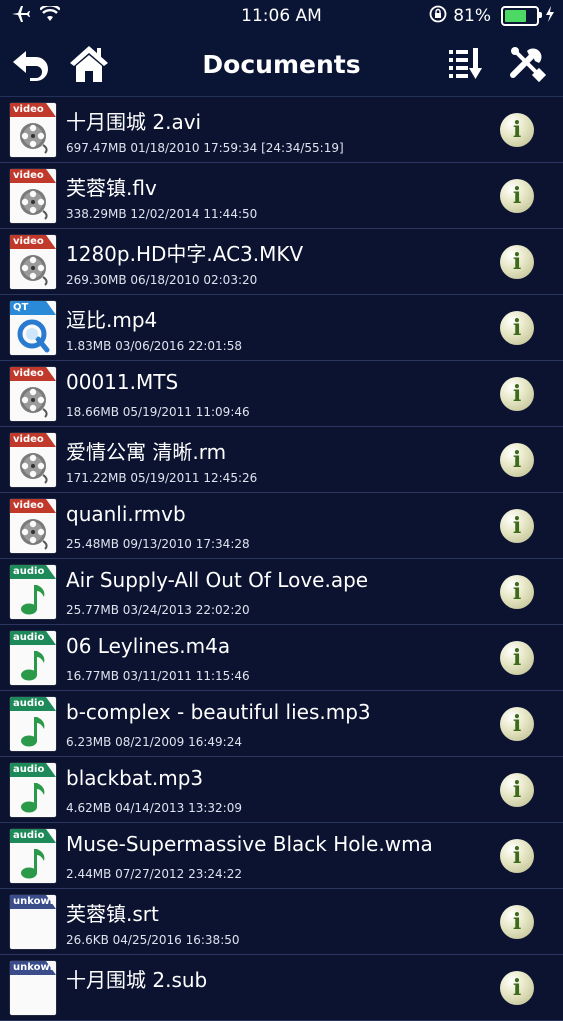 This screenshot has height=1021, width=563. I want to click on file-meta: 338.29MB 12/02/2014 11:44:50, so click(162, 214).